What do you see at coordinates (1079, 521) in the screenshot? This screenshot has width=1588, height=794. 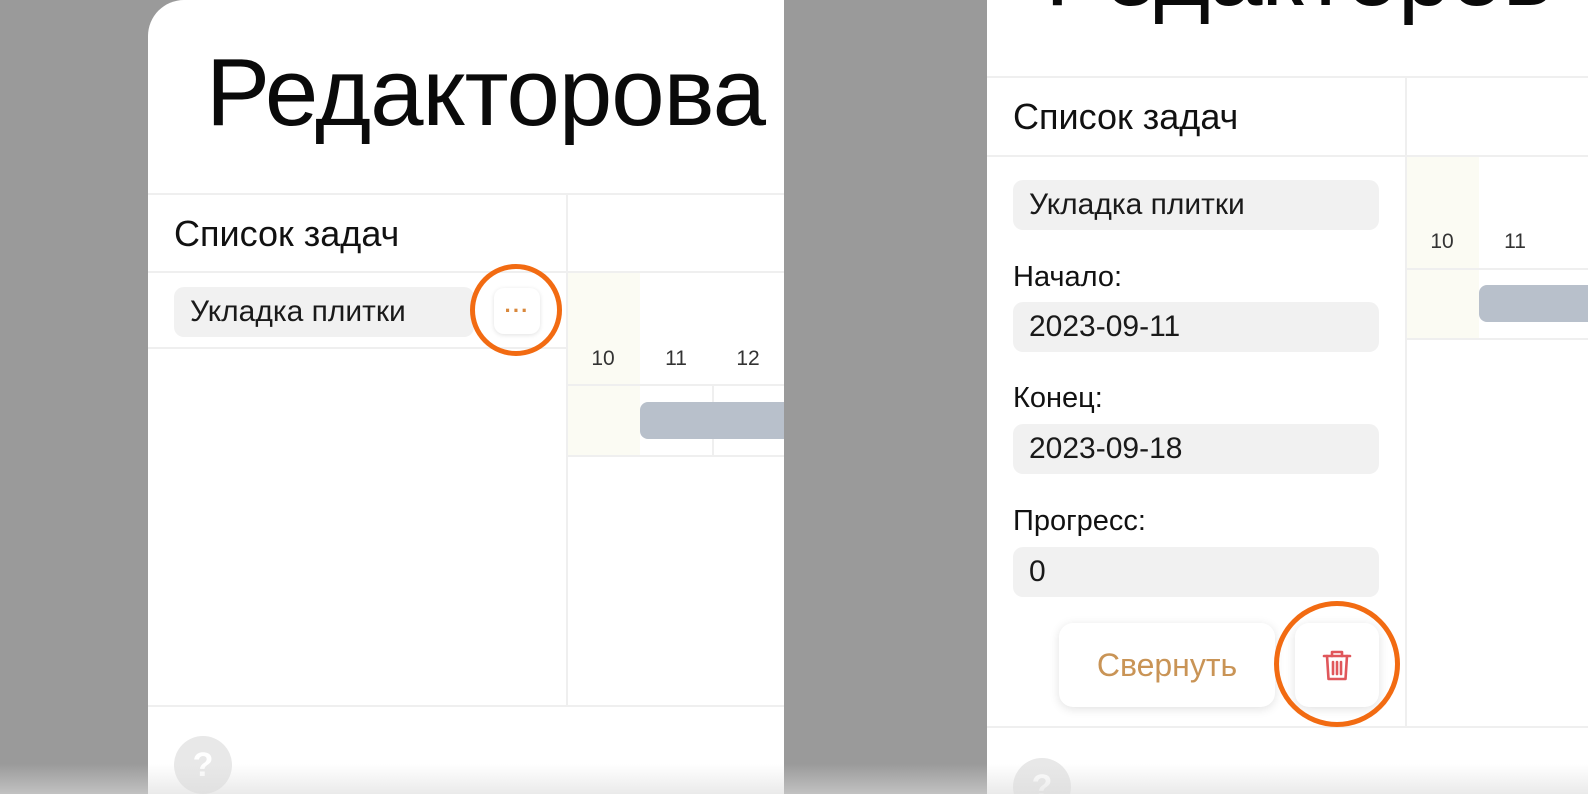 I see `progress-label: Прогресс:` at bounding box center [1079, 521].